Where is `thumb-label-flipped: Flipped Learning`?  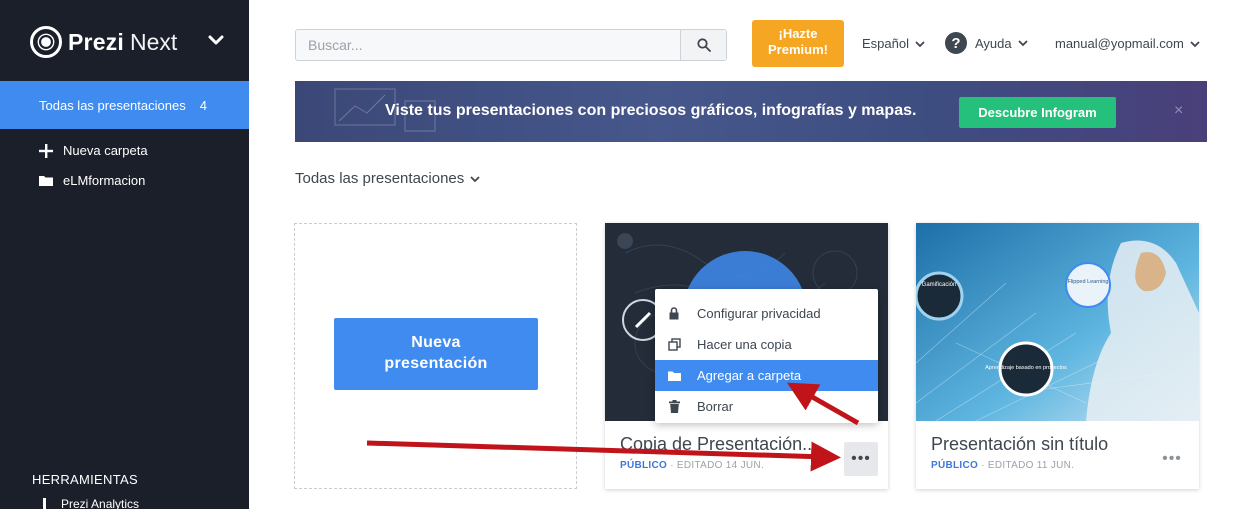
thumb-label-flipped: Flipped Learning is located at coordinates (1088, 282).